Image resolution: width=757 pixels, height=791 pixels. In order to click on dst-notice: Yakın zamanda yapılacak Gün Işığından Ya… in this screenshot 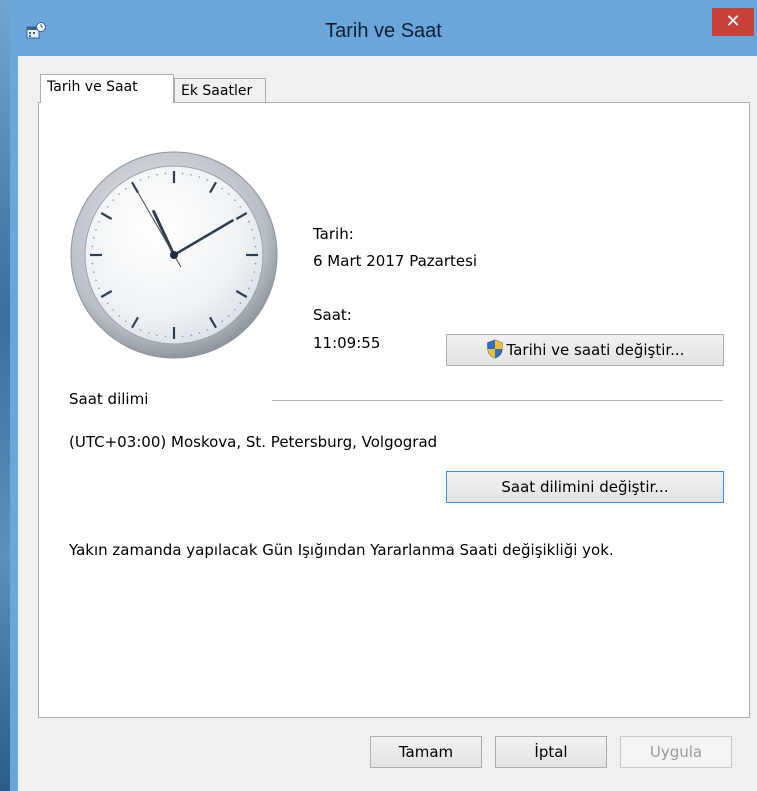, I will do `click(341, 550)`.